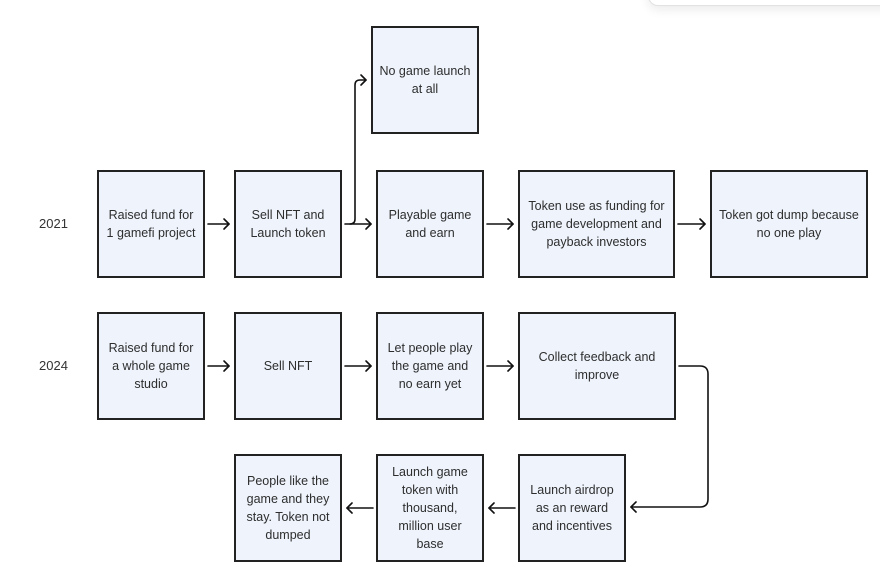 Image resolution: width=880 pixels, height=571 pixels. I want to click on step-2021-token-dump: Token got dump because no one play, so click(789, 224).